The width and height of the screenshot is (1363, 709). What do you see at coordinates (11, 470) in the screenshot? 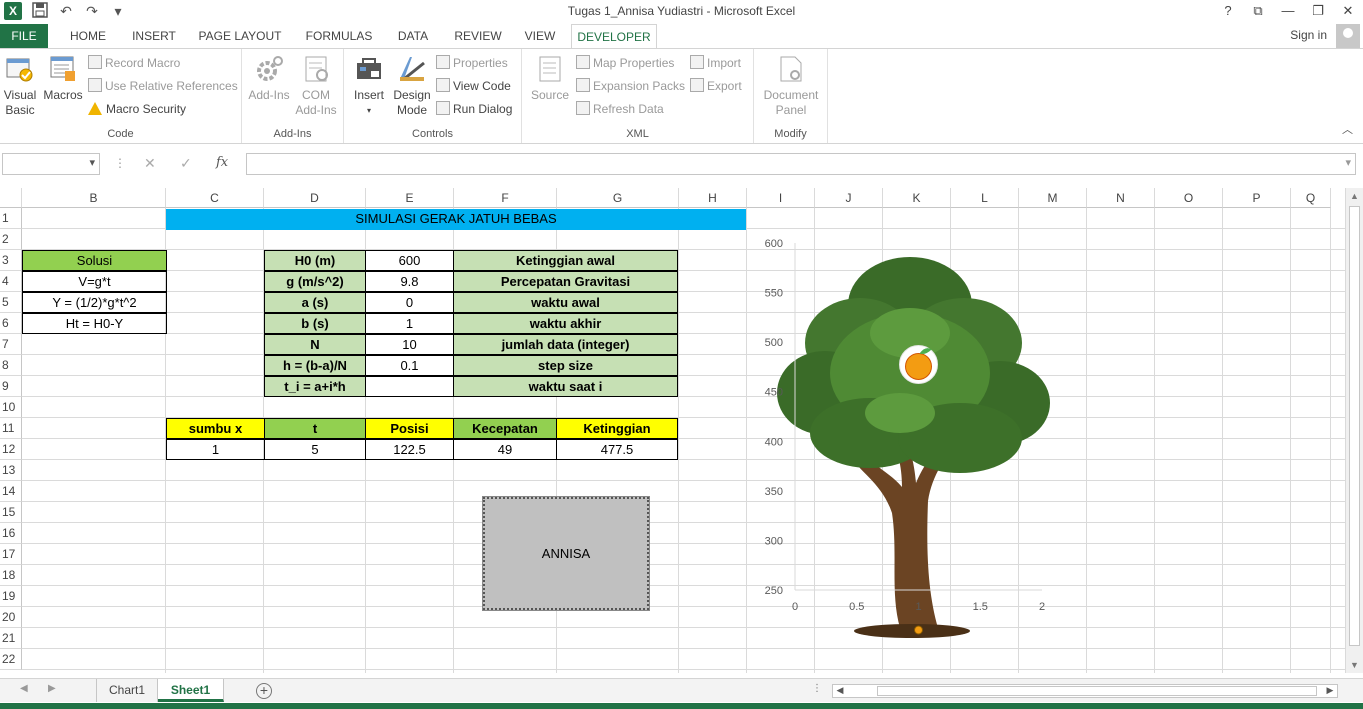
I see `row-header: 13` at bounding box center [11, 470].